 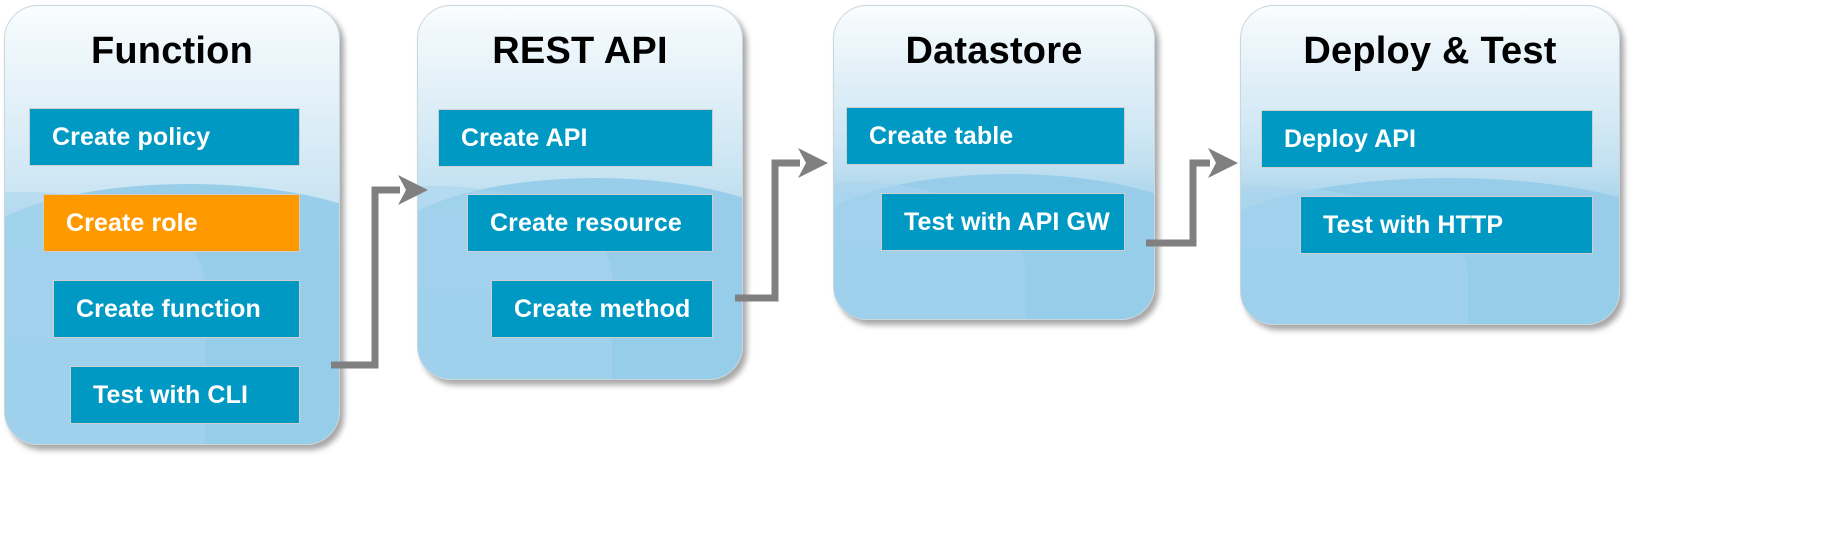 What do you see at coordinates (1192, 197) in the screenshot?
I see `connector-datastore-to-deploy-test` at bounding box center [1192, 197].